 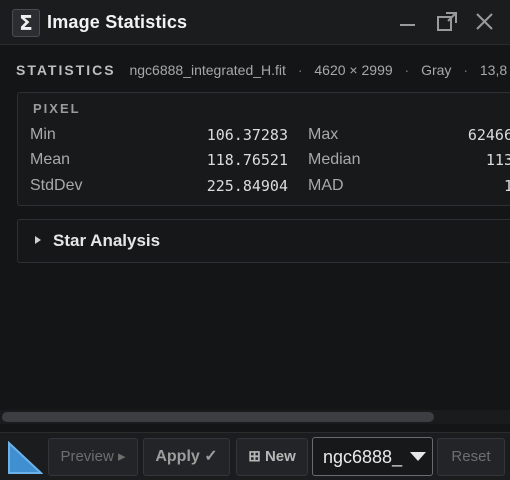 What do you see at coordinates (408, 22) in the screenshot?
I see `minimize-icon` at bounding box center [408, 22].